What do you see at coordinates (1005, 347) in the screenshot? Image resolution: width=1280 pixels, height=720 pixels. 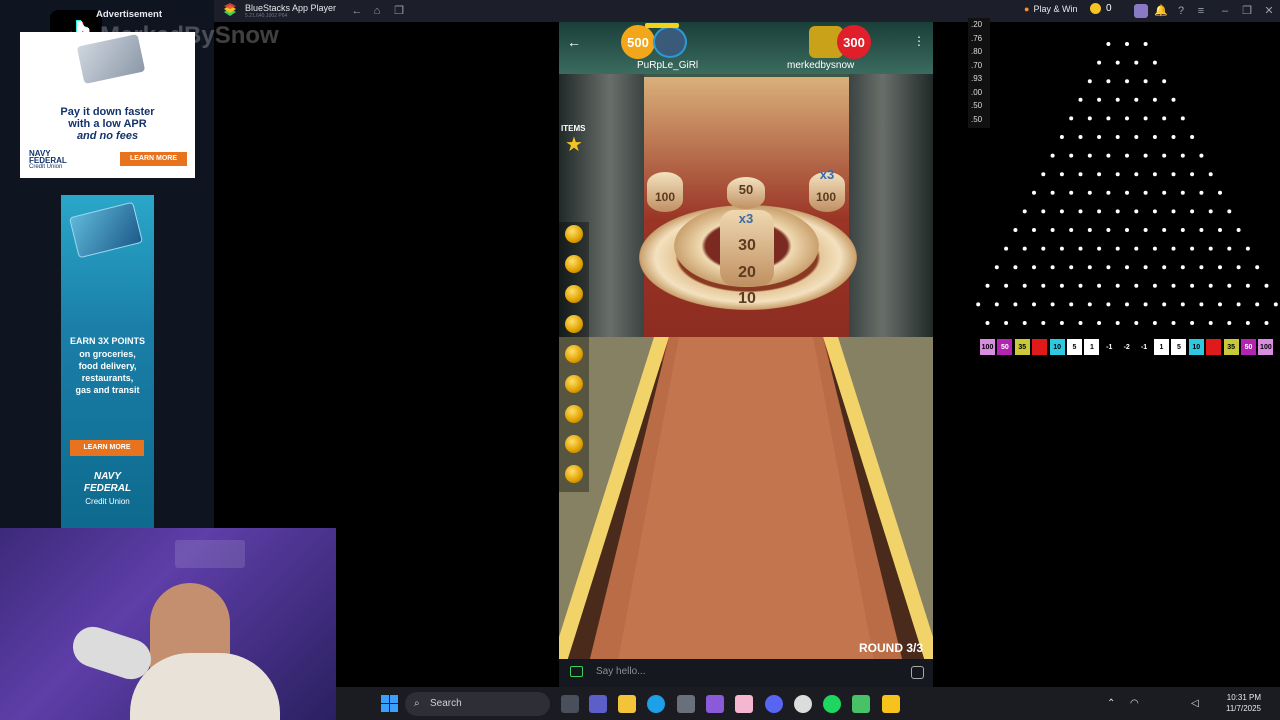 I see `plinko-slot: 50` at bounding box center [1005, 347].